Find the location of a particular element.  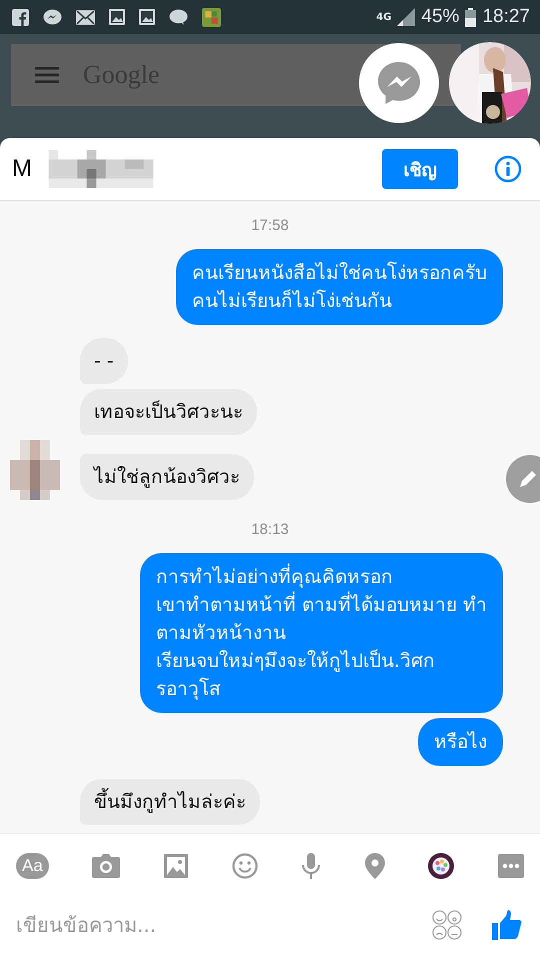

timestamp: 17:58 is located at coordinates (270, 225).